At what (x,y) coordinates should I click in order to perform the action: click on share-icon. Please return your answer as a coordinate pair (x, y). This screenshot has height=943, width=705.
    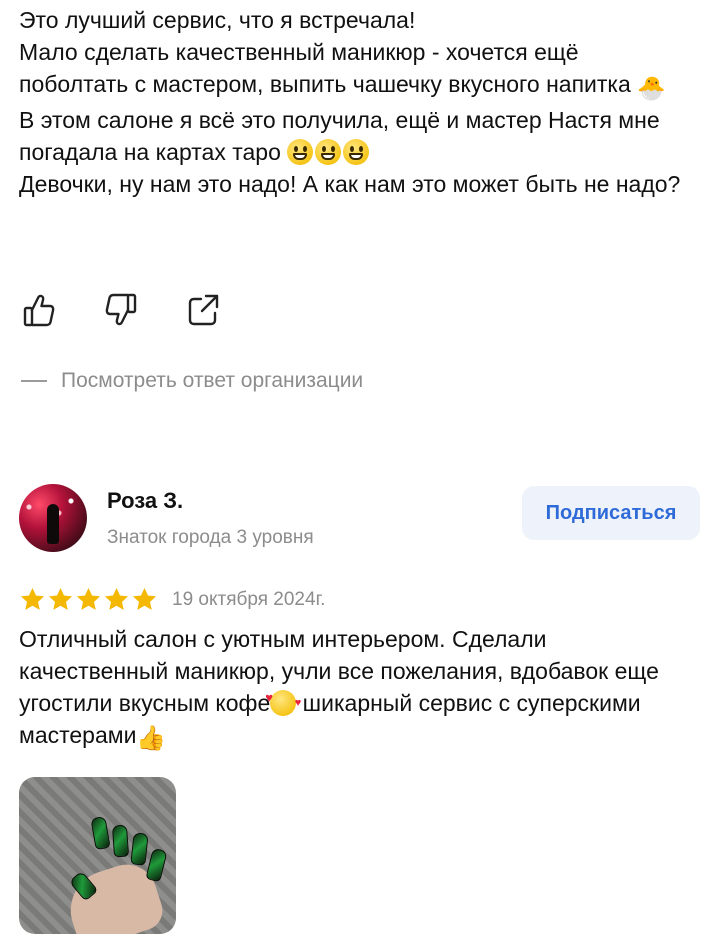
    Looking at the image, I should click on (203, 310).